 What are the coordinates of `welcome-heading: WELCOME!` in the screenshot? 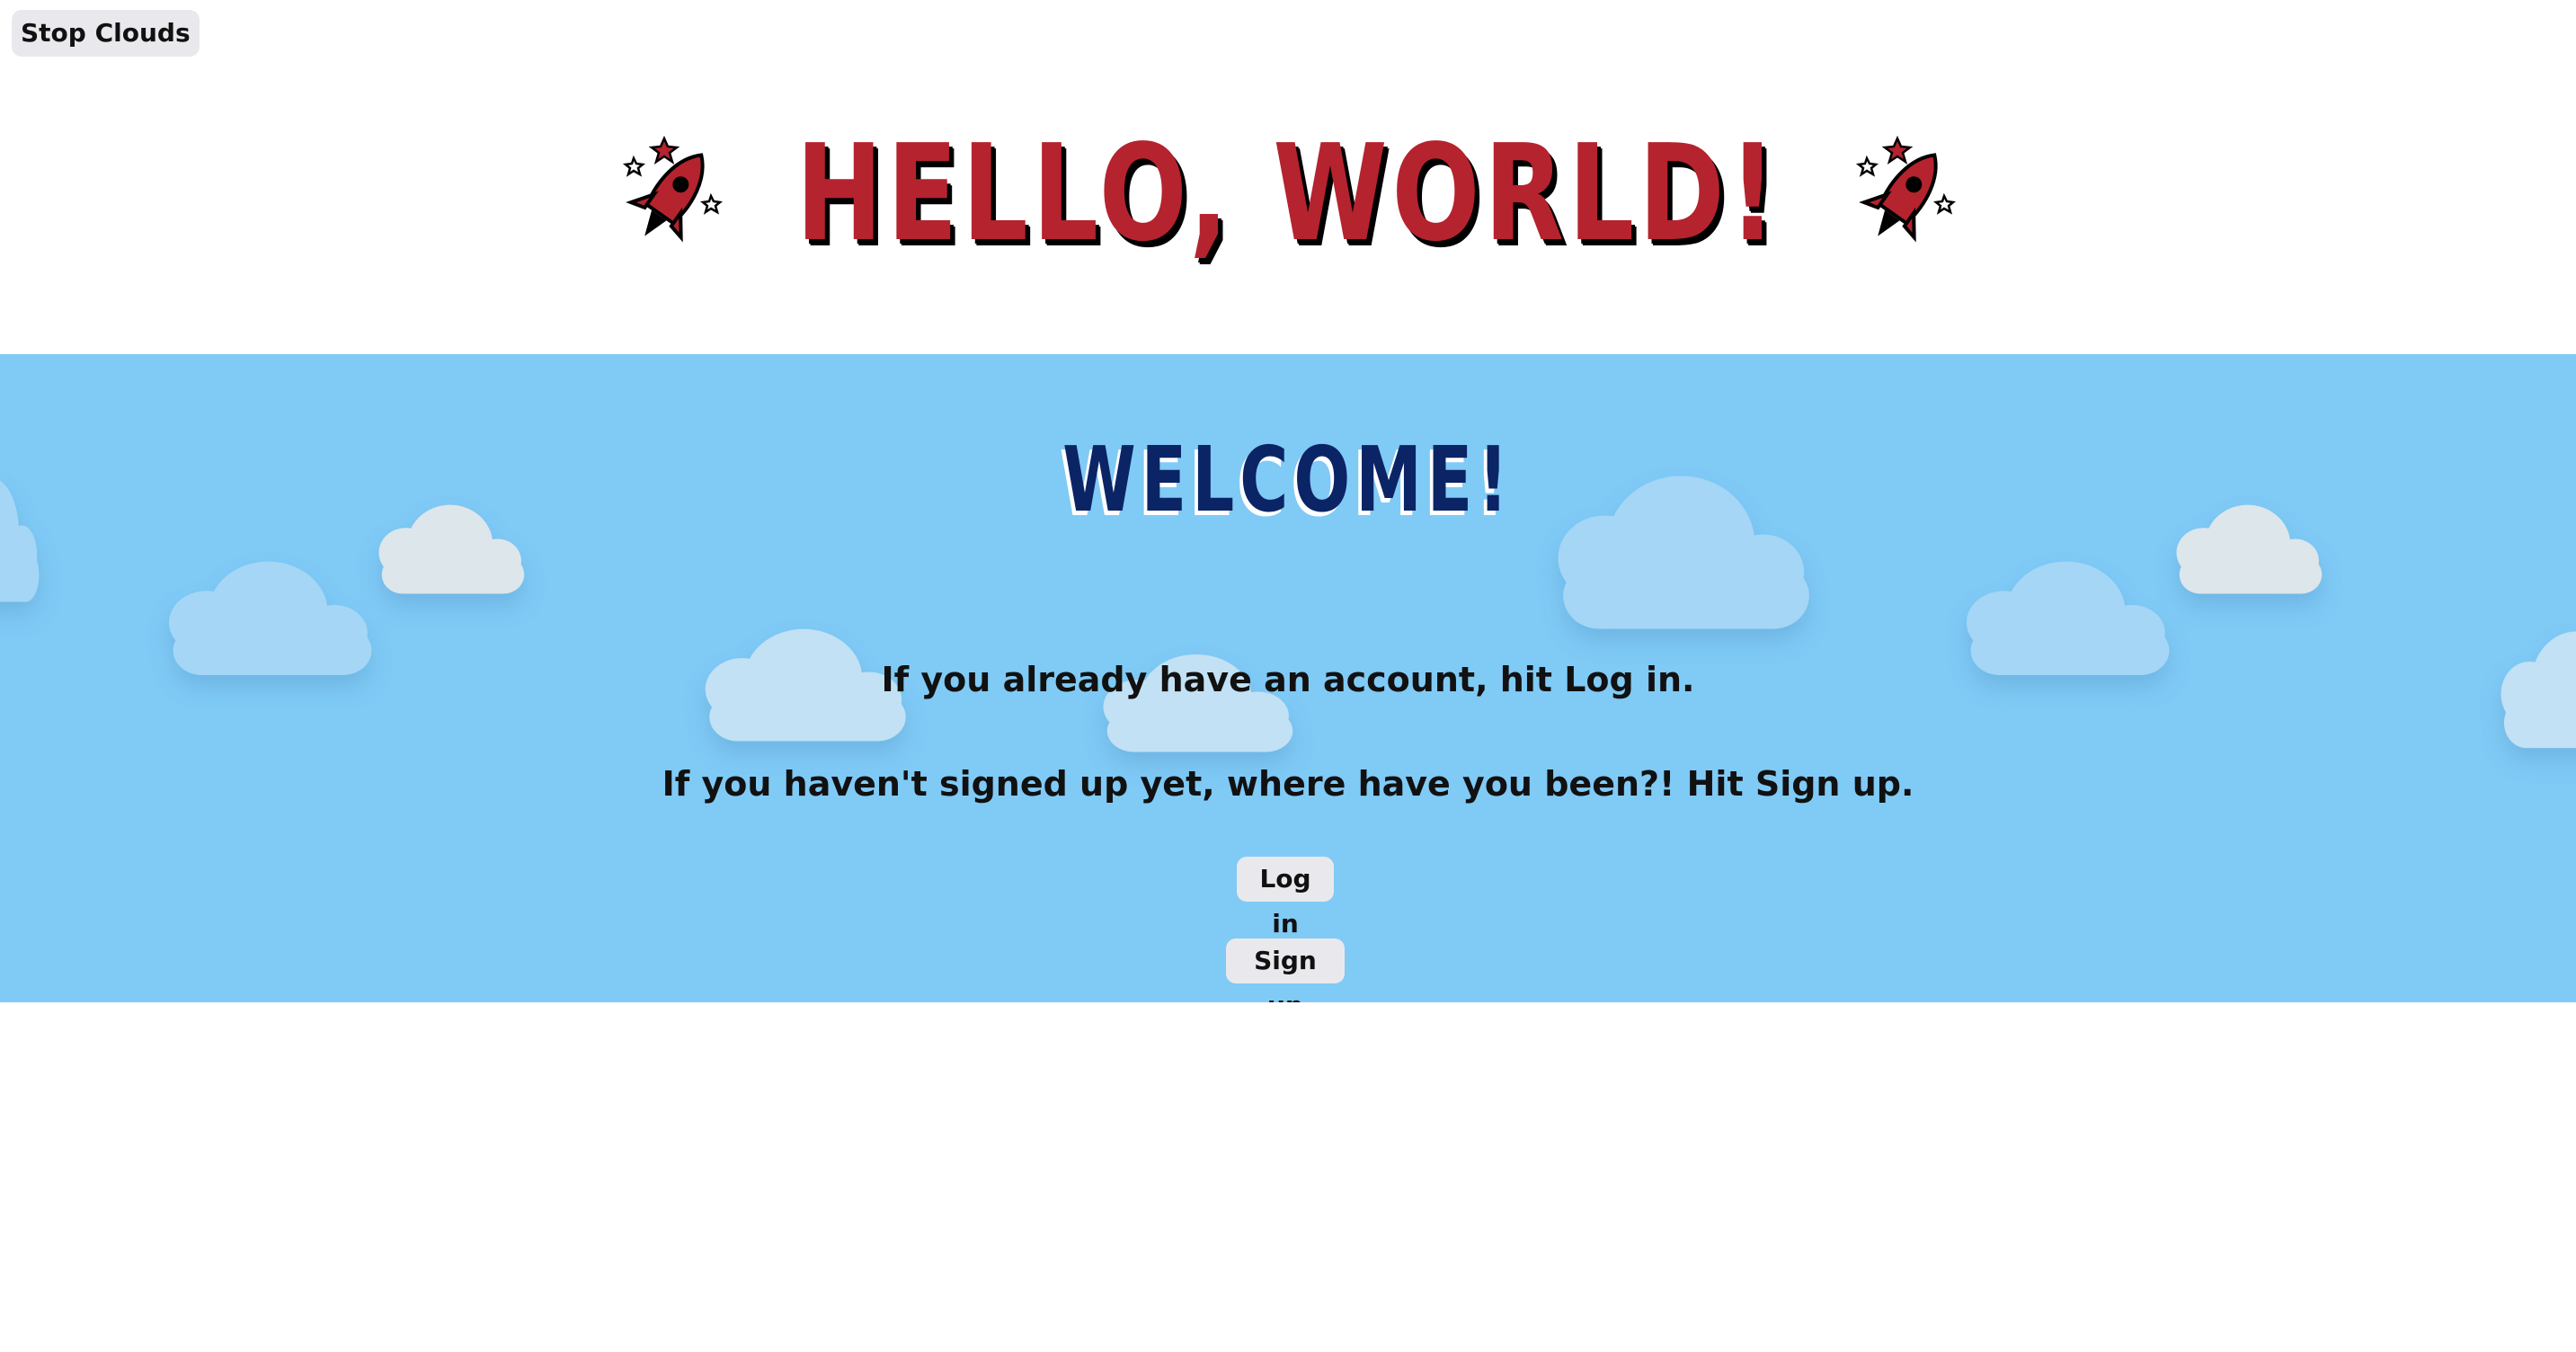 It's located at (1288, 479).